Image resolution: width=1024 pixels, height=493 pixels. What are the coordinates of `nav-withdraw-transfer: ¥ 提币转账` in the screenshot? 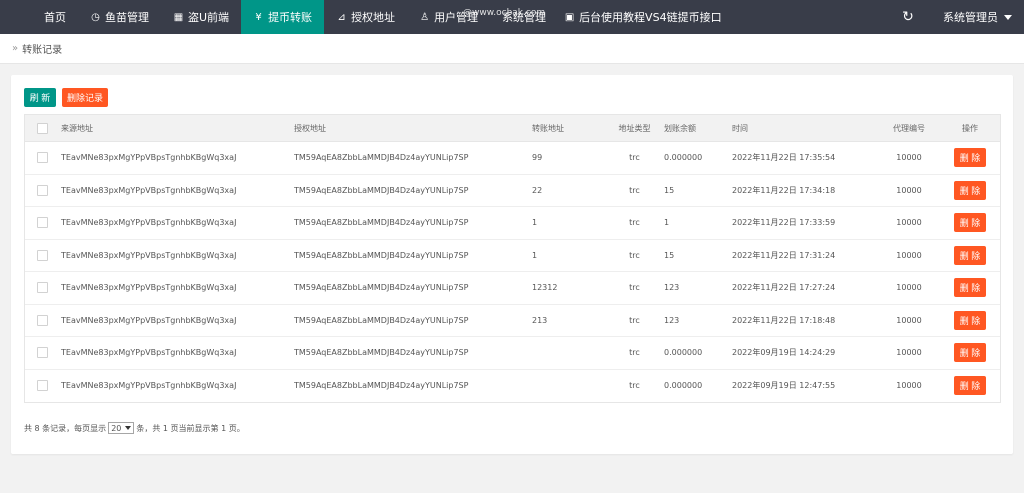 It's located at (283, 17).